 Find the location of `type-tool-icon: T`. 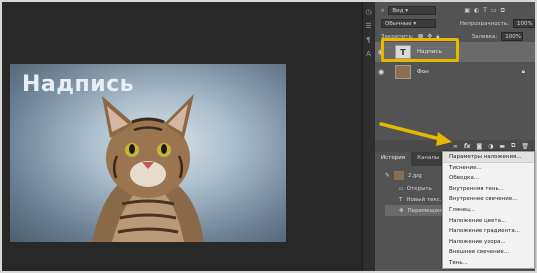

type-tool-icon: T is located at coordinates (401, 199).